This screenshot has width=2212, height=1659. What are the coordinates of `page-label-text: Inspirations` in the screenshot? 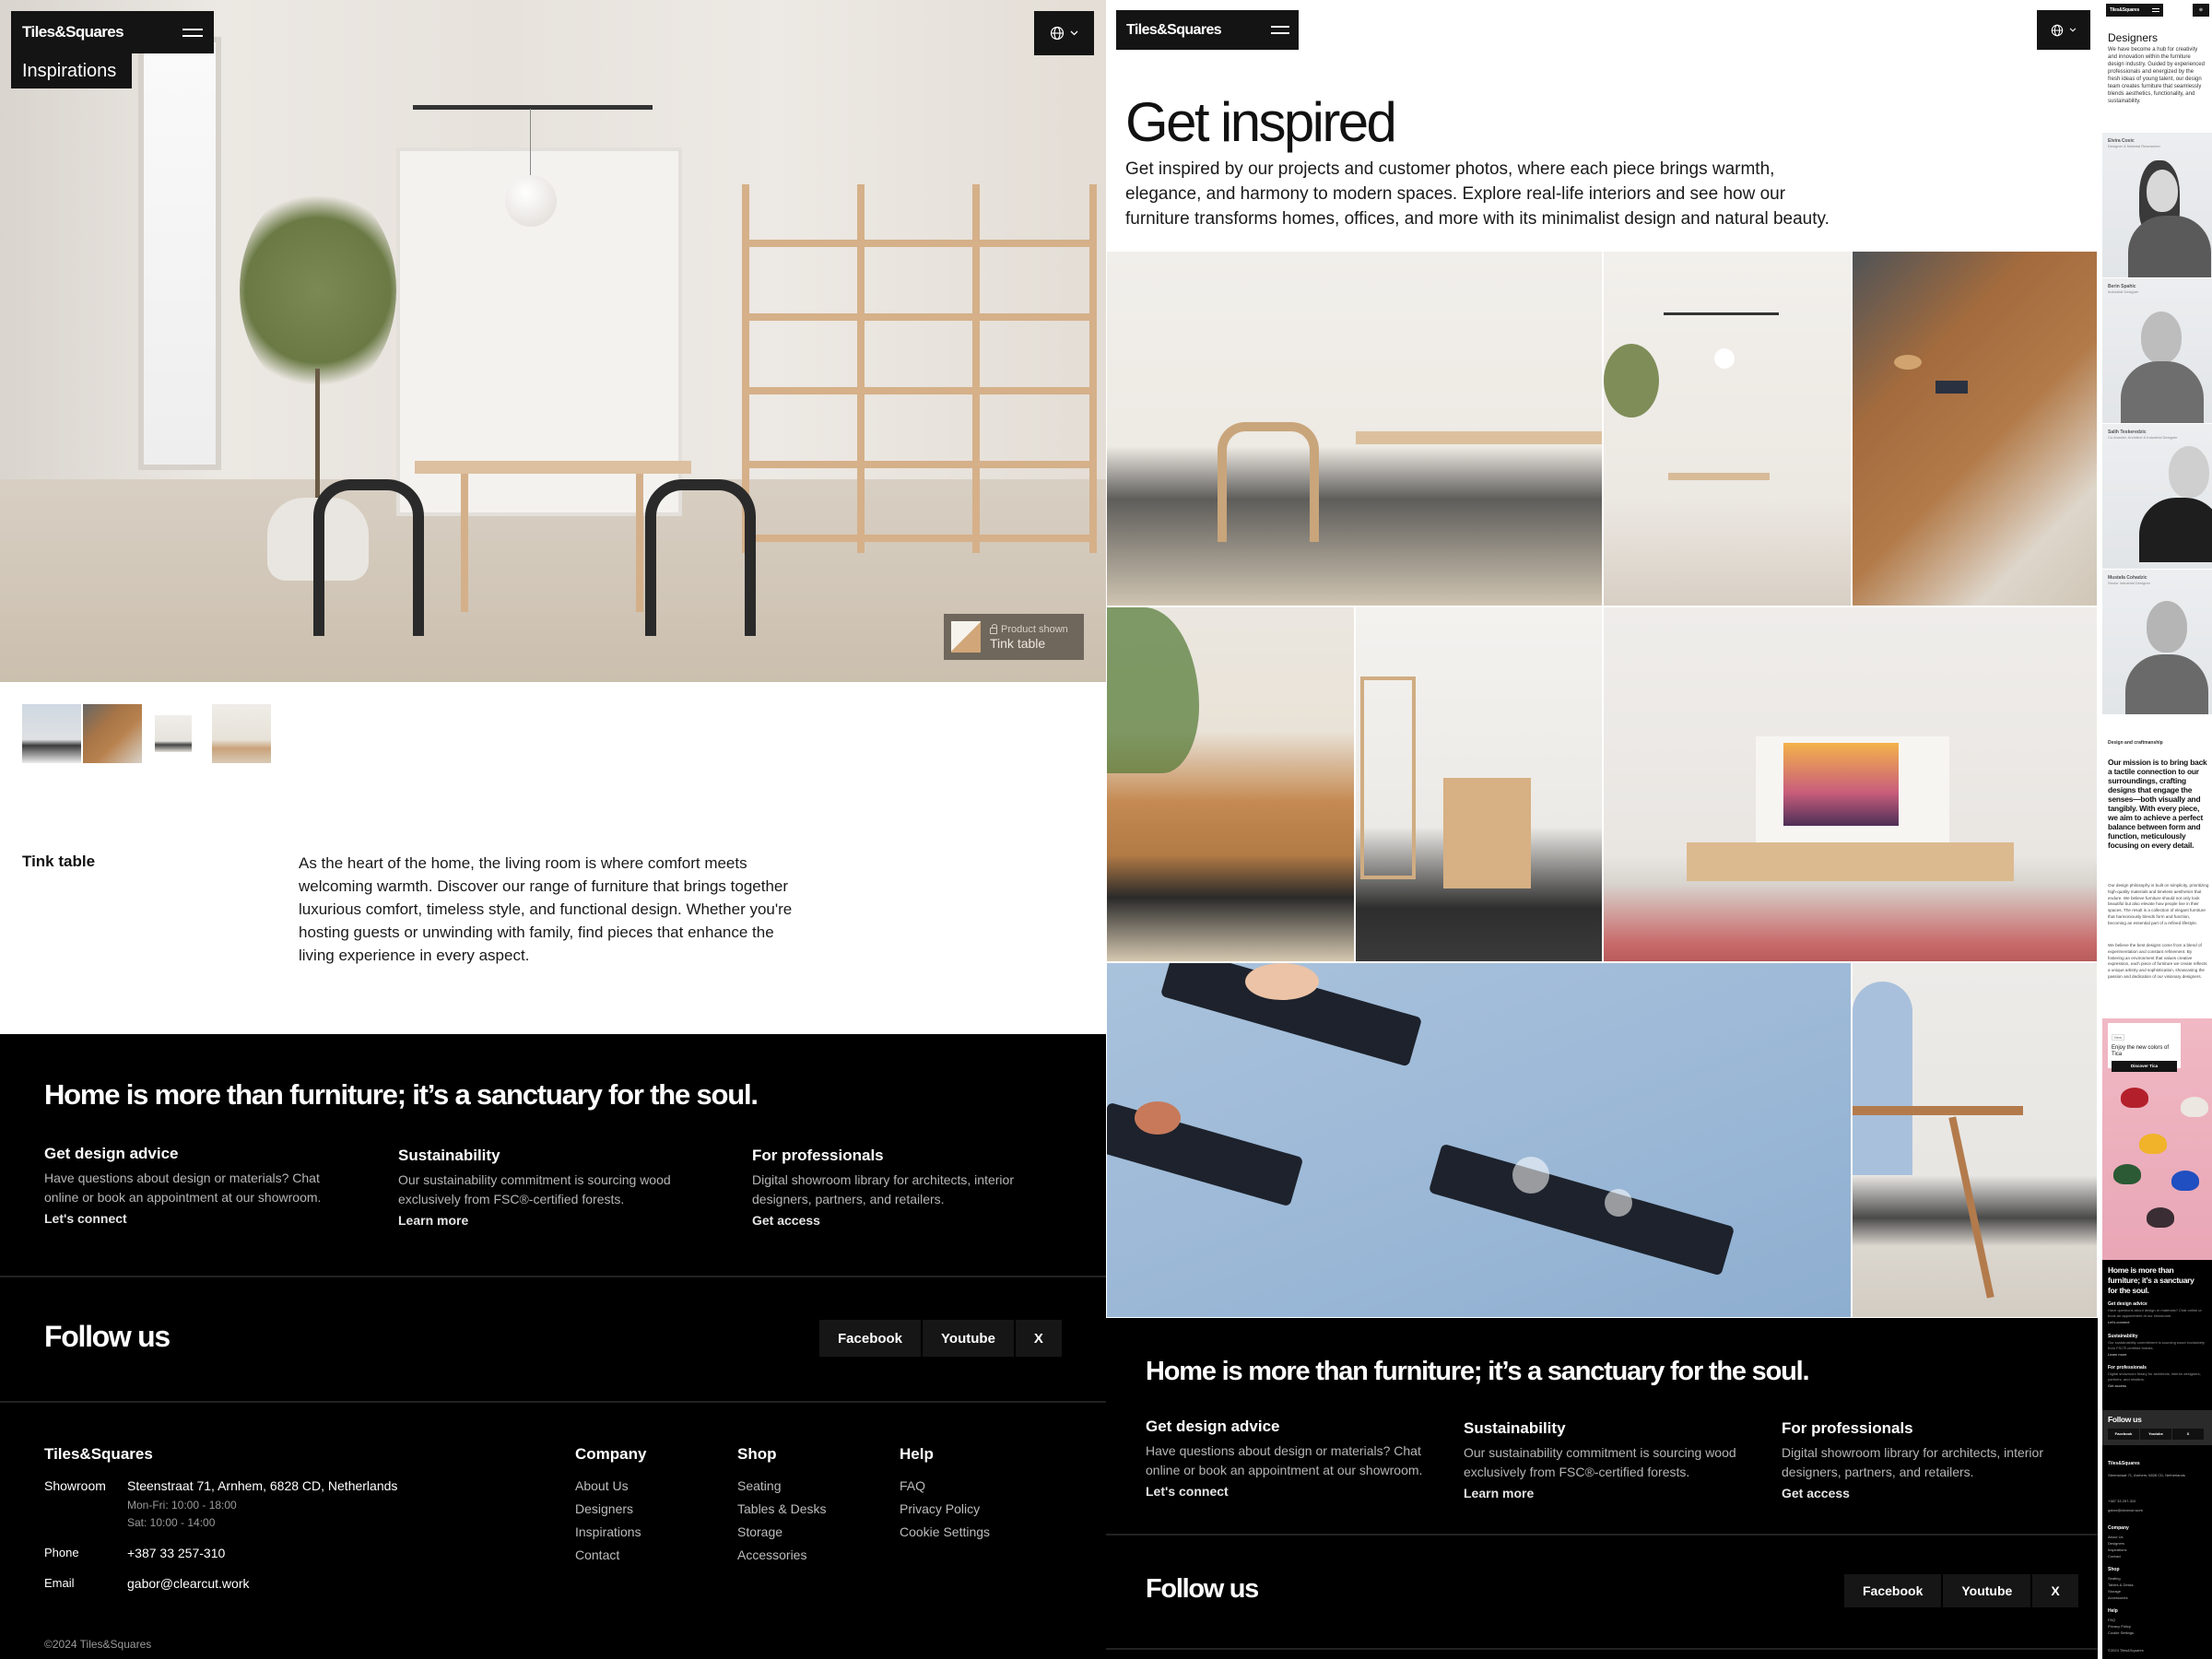 It's located at (69, 70).